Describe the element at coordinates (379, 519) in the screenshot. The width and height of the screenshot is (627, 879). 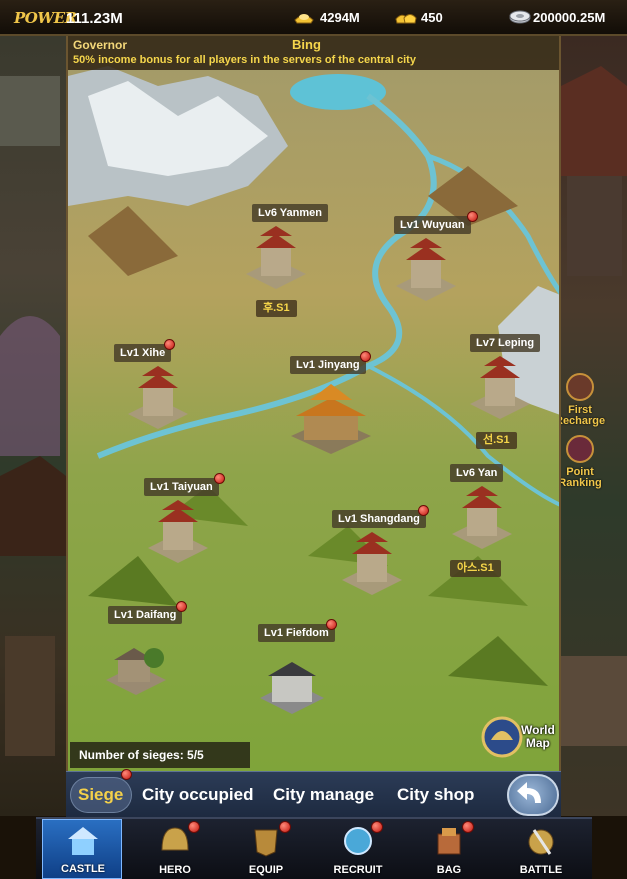
I see `city-label: Lv1 Shangdang` at that location.